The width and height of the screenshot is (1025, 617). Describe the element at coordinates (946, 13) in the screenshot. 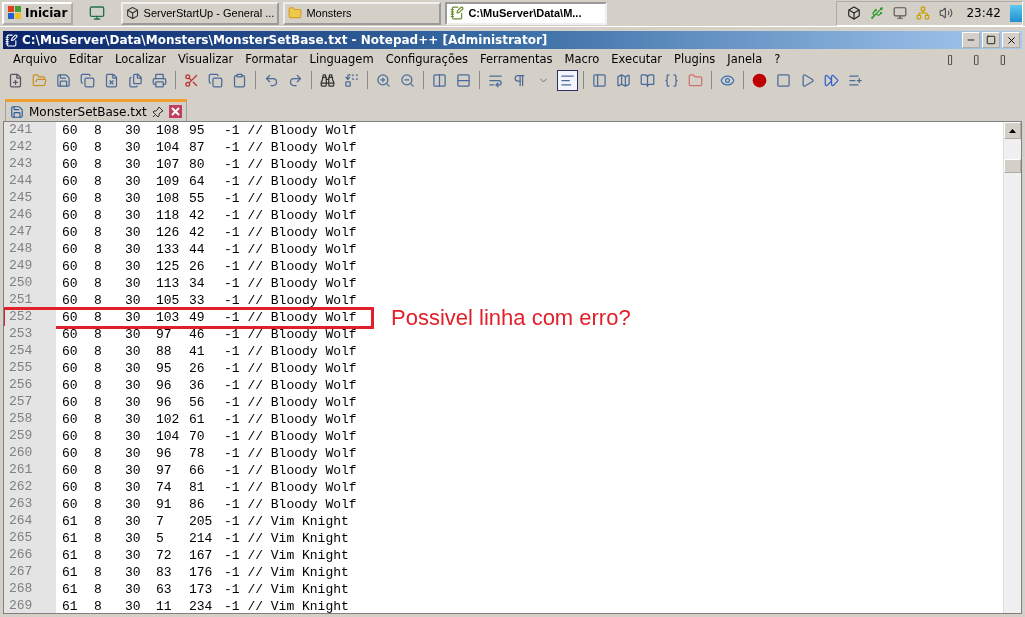

I see `volume-icon` at that location.